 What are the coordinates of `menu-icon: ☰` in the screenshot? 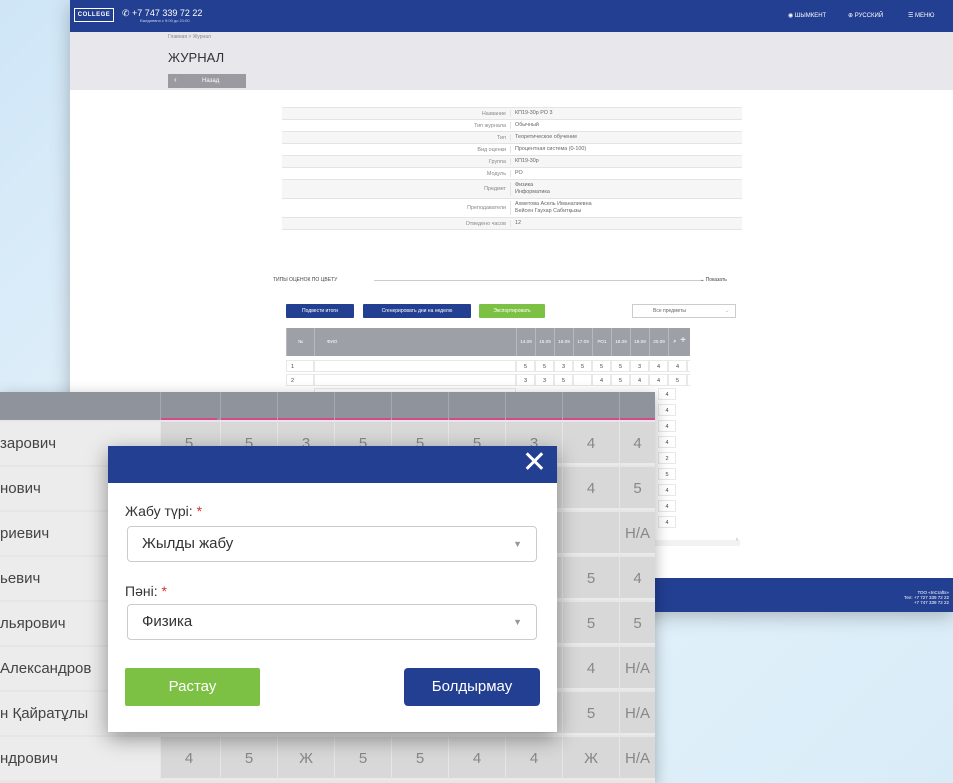 It's located at (912, 16).